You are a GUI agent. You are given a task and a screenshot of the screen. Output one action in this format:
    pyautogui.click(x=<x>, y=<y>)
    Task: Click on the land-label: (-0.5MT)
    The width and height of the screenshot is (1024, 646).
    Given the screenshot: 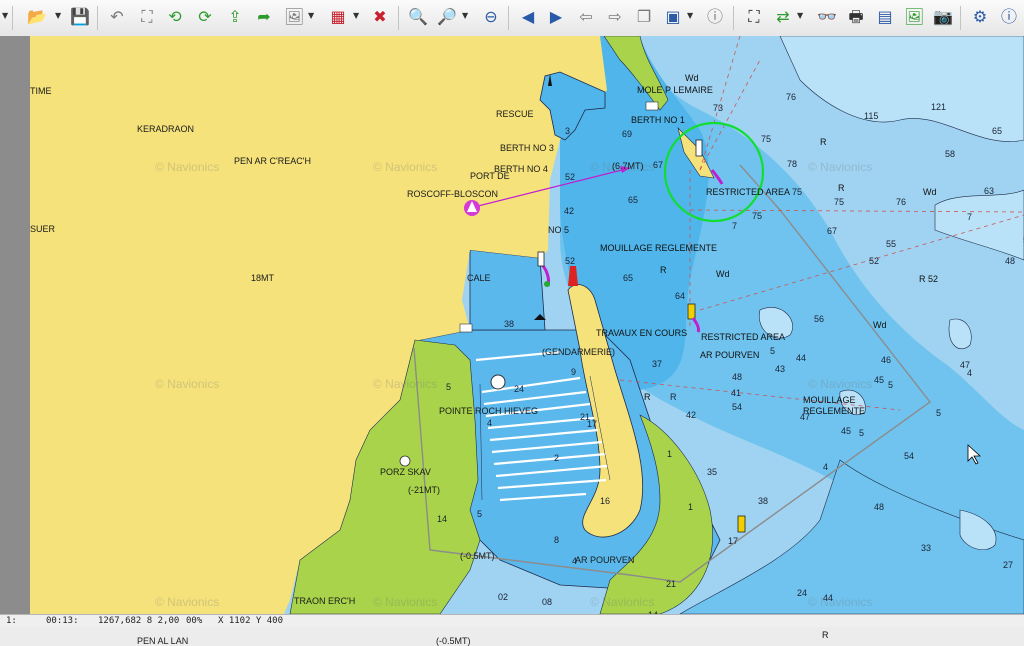 What is the action you would take?
    pyautogui.click(x=453, y=641)
    